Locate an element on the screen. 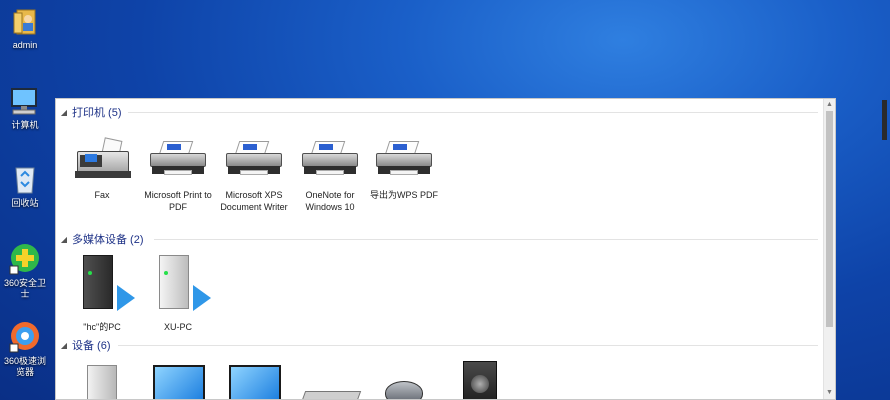 Image resolution: width=890 pixels, height=400 pixels. device-label: OneNote for Windows 10 is located at coordinates (330, 201).